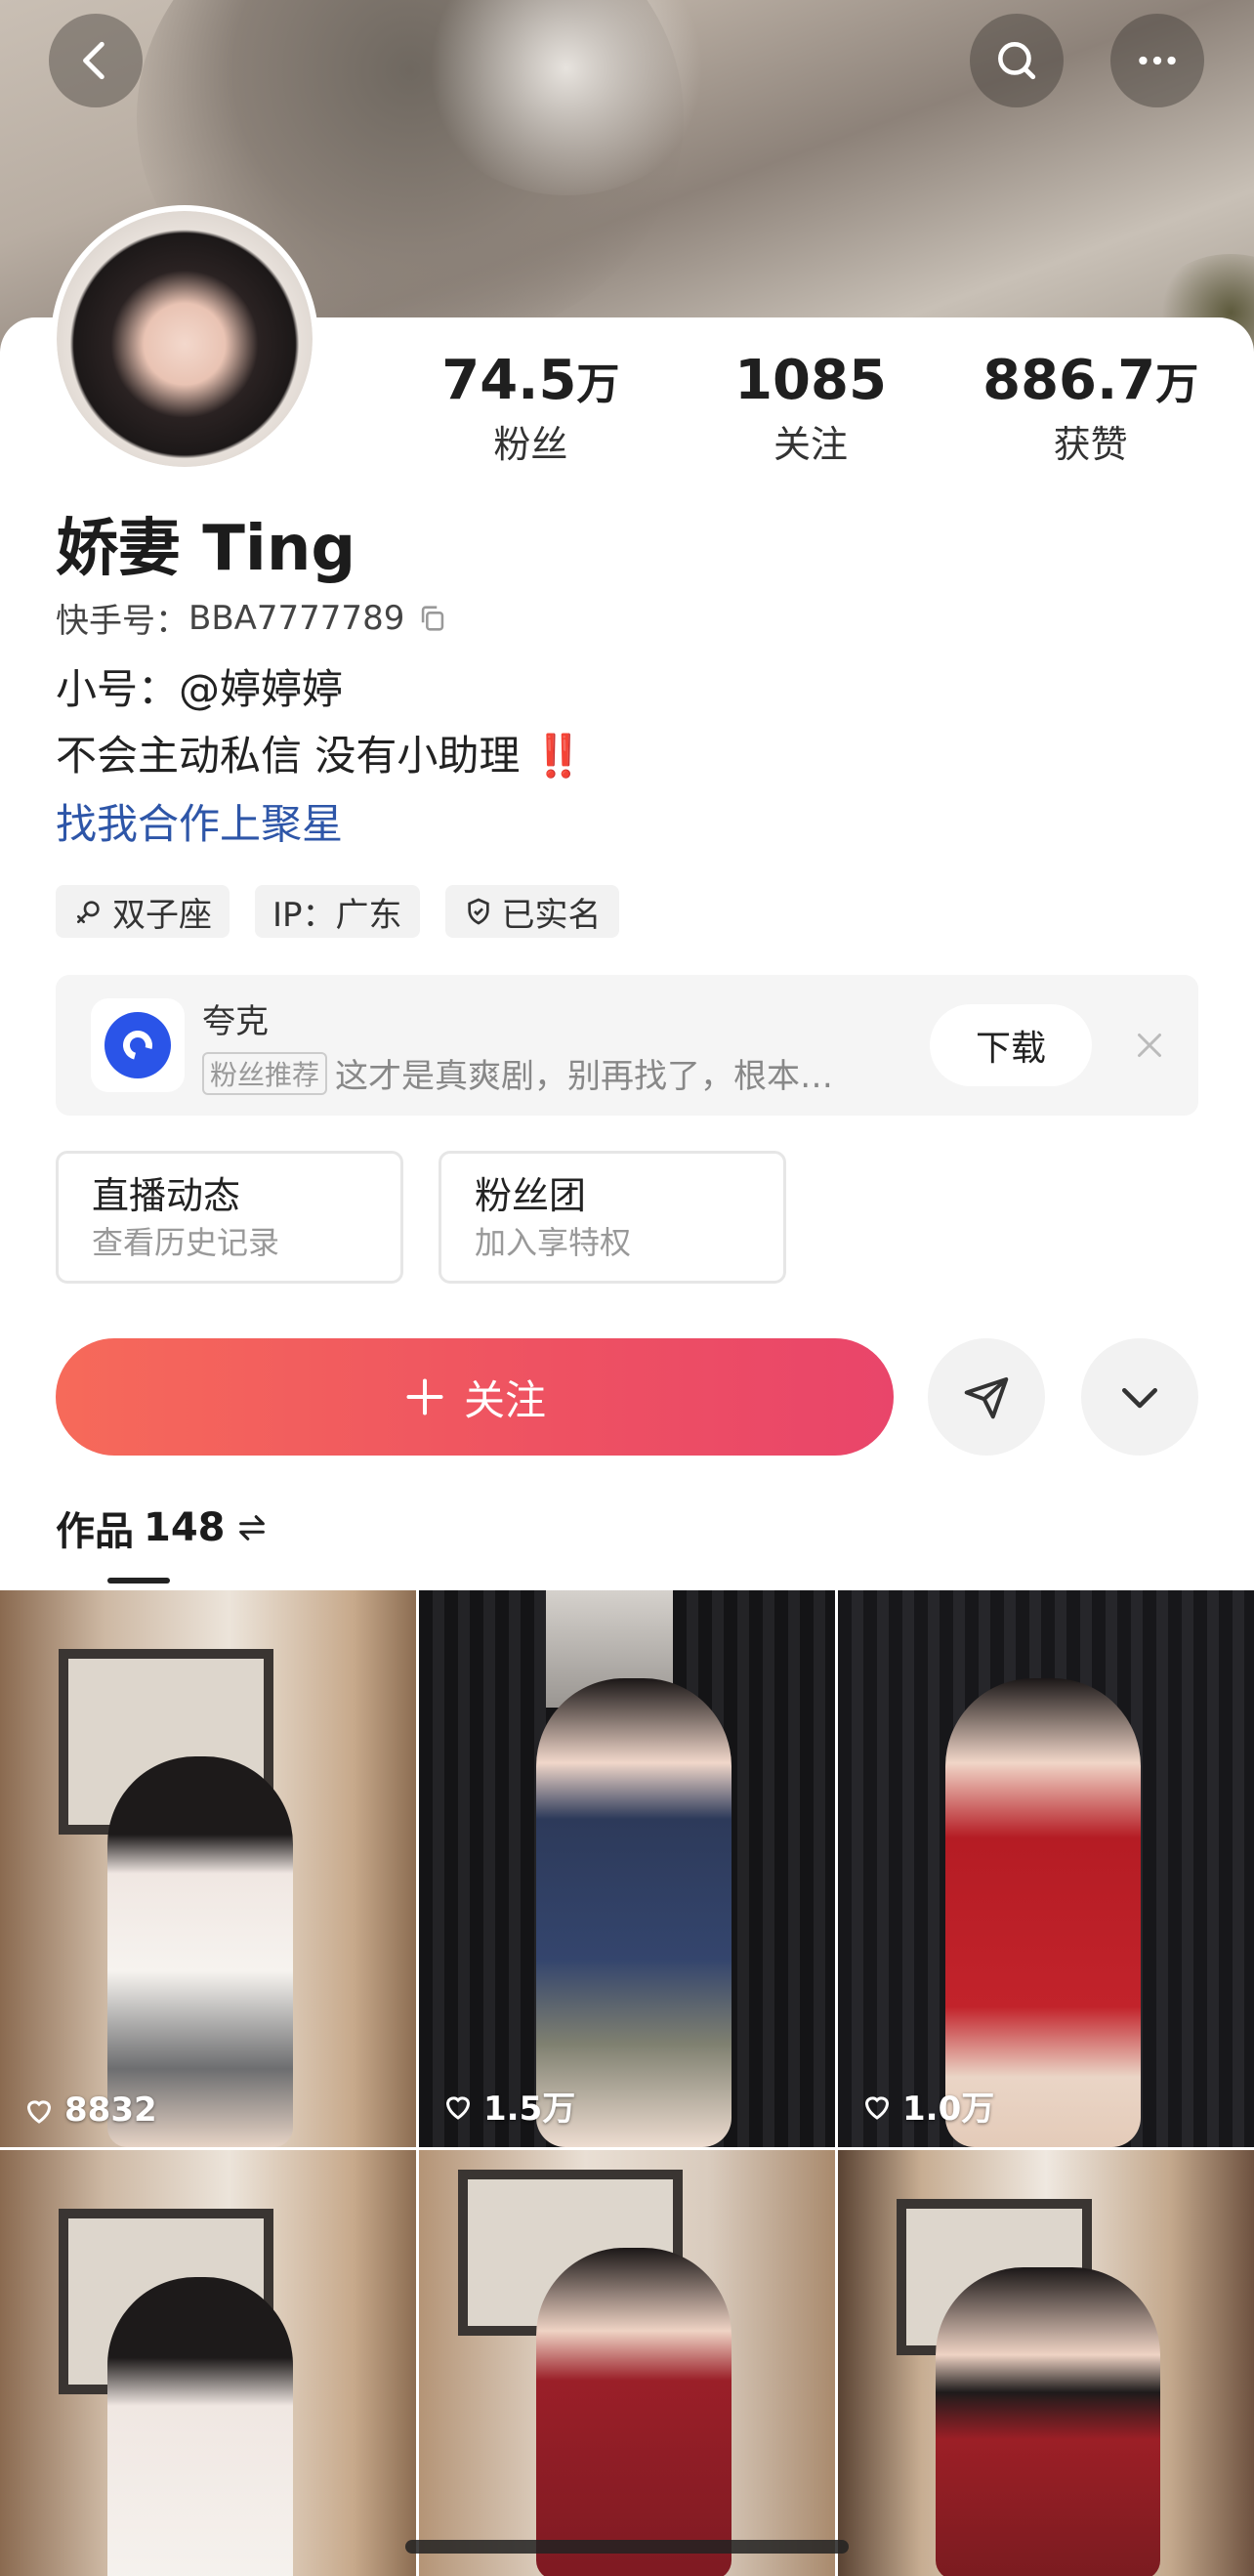  I want to click on chevron-down-icon, so click(1139, 1398).